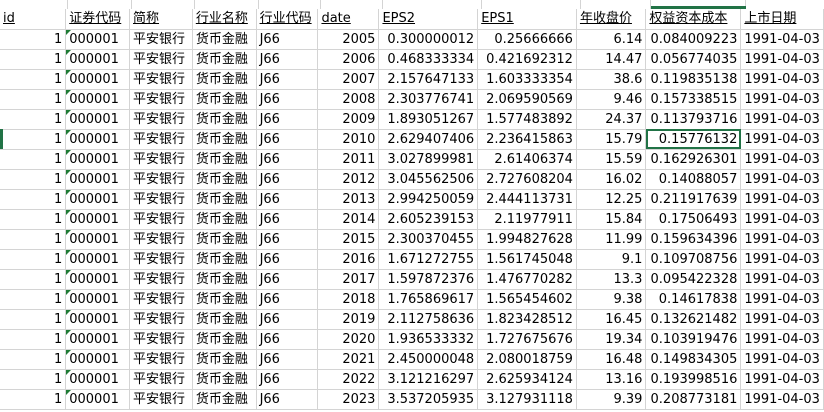  Describe the element at coordinates (527, 279) in the screenshot. I see `table-cell: 1.476770282` at that location.